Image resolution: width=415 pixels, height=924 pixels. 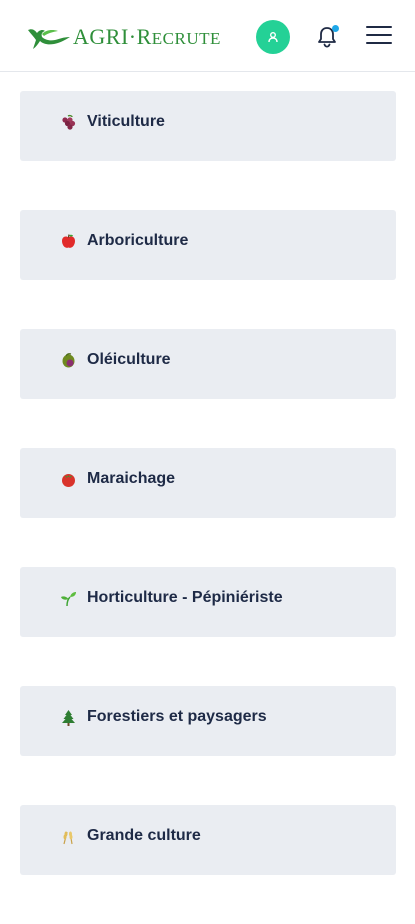 I want to click on hamburger-menu-button, so click(x=379, y=36).